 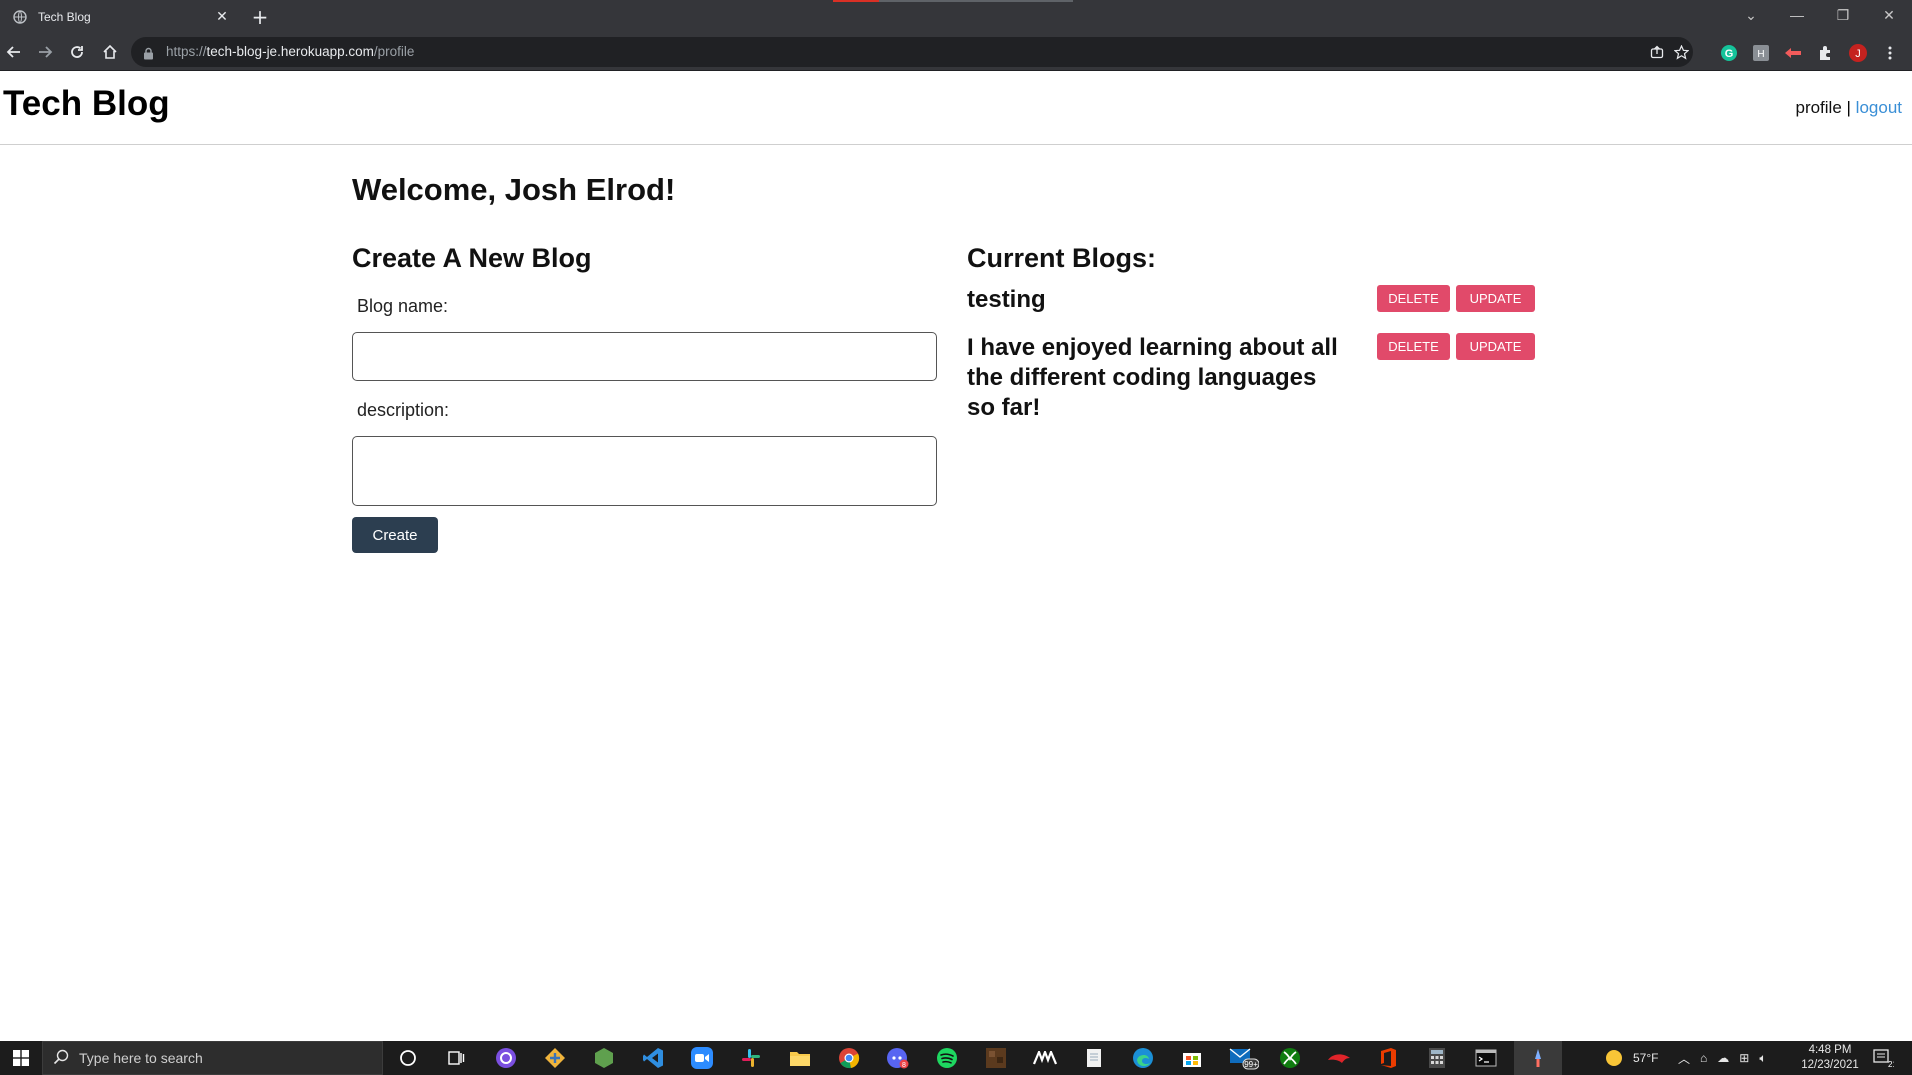 I want to click on restore-window-icon: ❐, so click(x=1843, y=15).